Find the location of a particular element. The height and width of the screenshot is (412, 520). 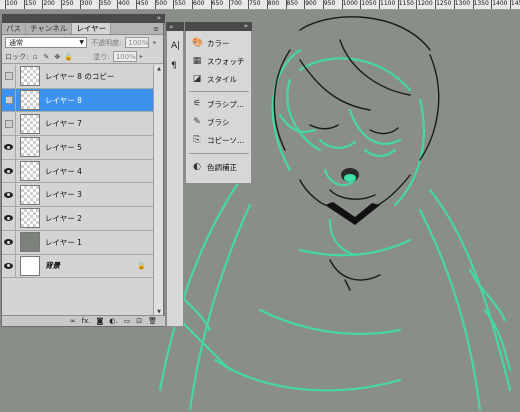

dock-item-styles: ◪ スタイル is located at coordinates (219, 79).